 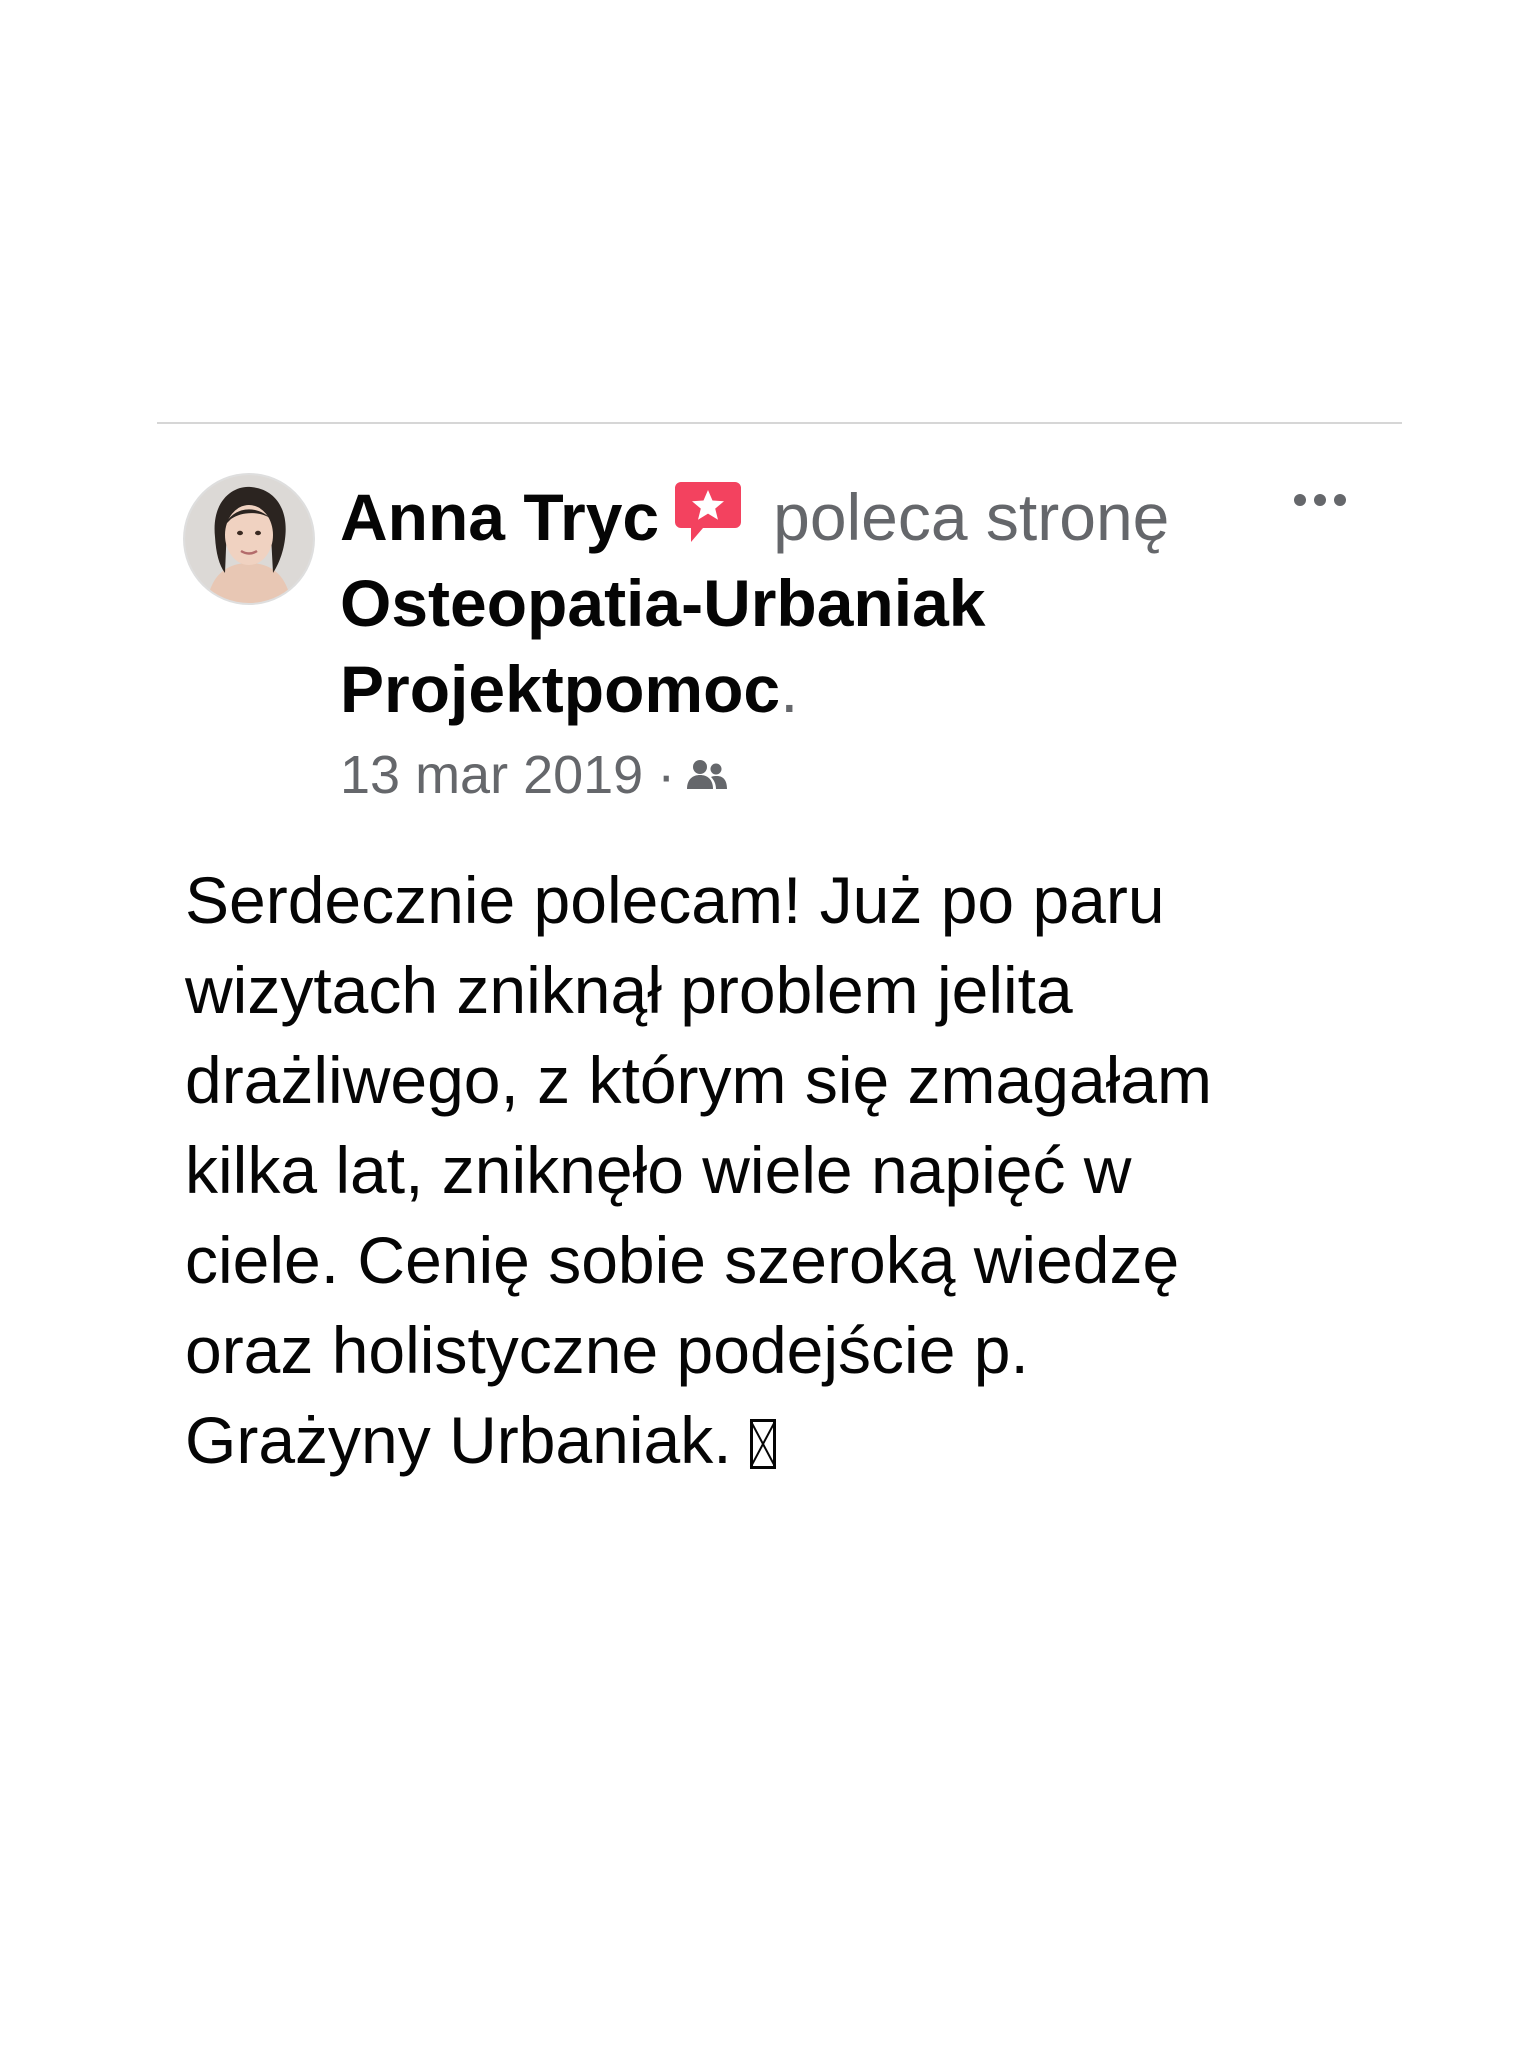 What do you see at coordinates (675, 900) in the screenshot?
I see `body-line: Serdecznie polecam! Już po paru` at bounding box center [675, 900].